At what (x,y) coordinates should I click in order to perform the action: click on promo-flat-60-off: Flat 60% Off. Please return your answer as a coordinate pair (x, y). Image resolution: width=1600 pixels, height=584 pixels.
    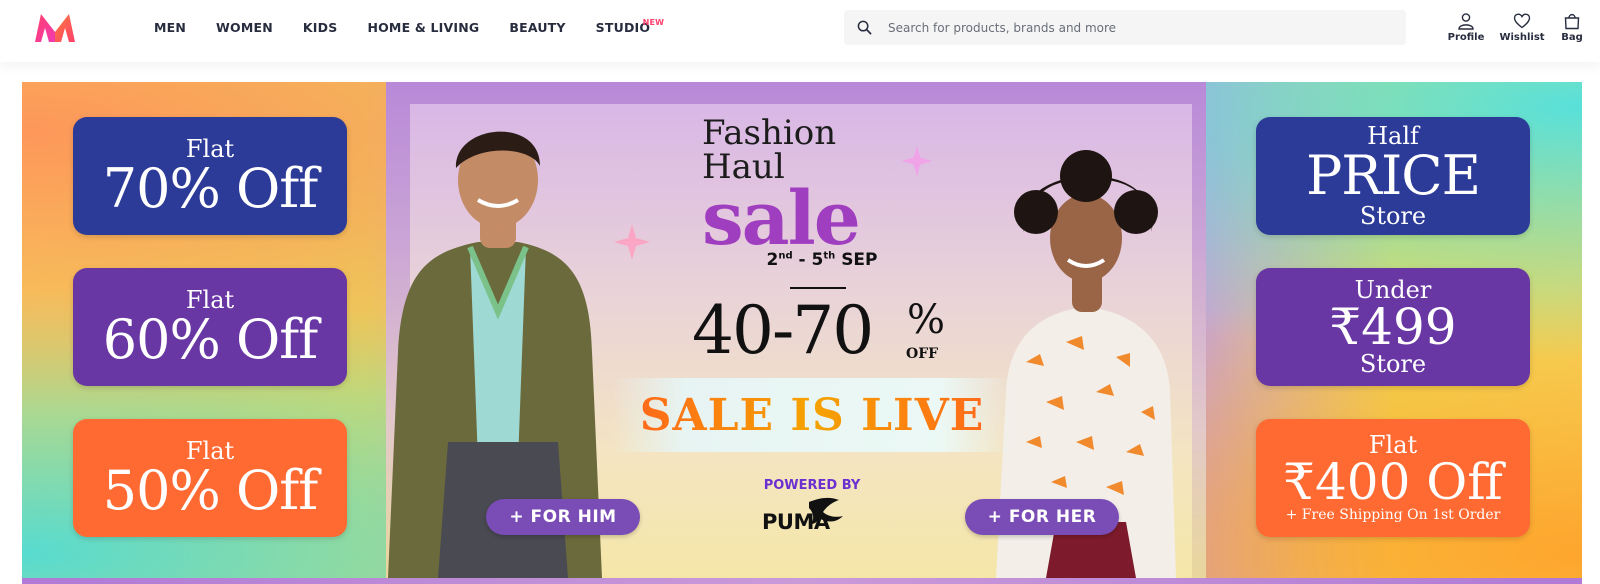
    Looking at the image, I should click on (210, 327).